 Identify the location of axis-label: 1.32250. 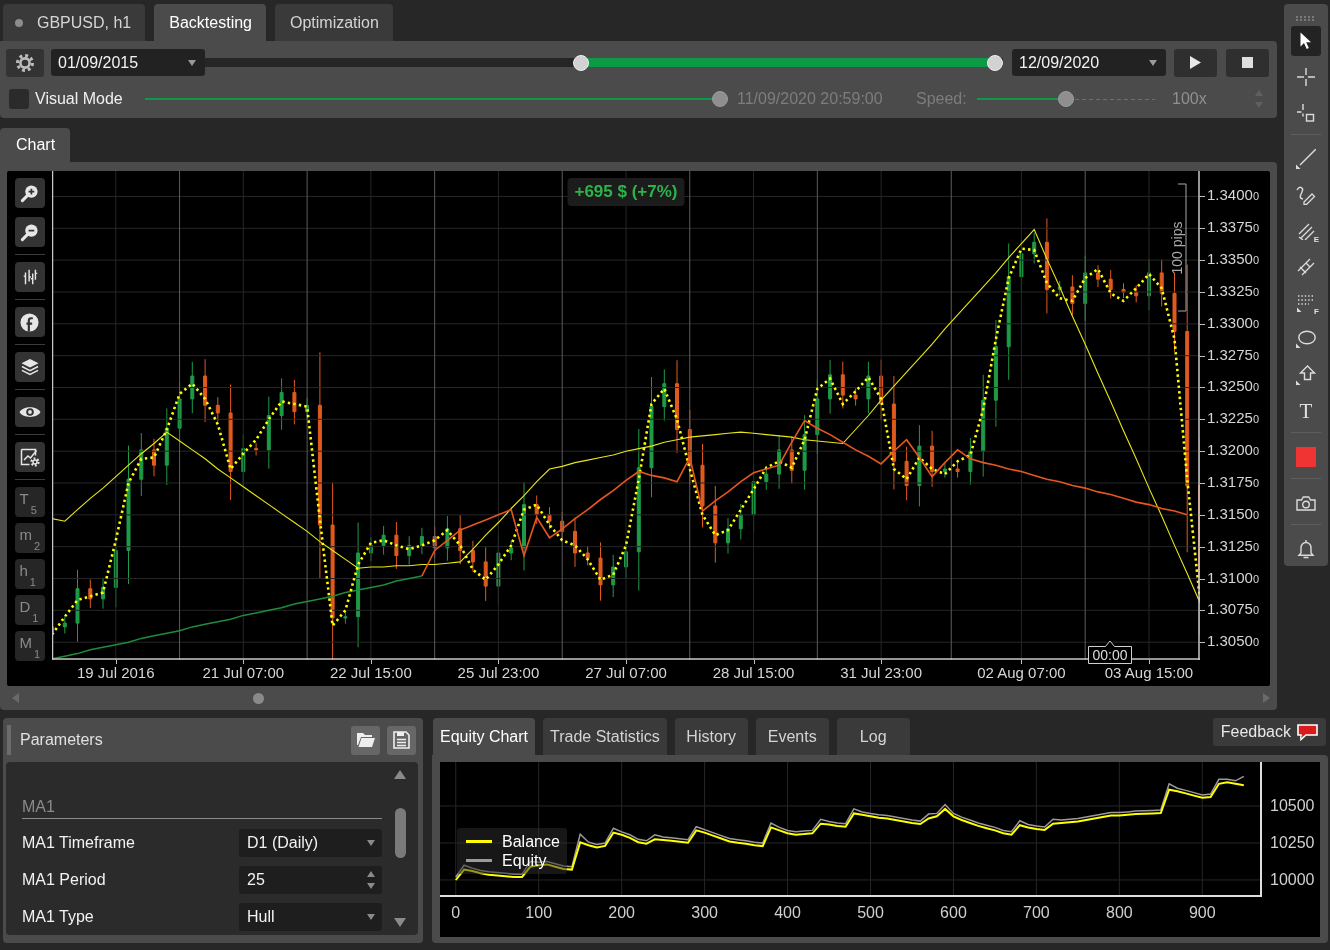
(1233, 418).